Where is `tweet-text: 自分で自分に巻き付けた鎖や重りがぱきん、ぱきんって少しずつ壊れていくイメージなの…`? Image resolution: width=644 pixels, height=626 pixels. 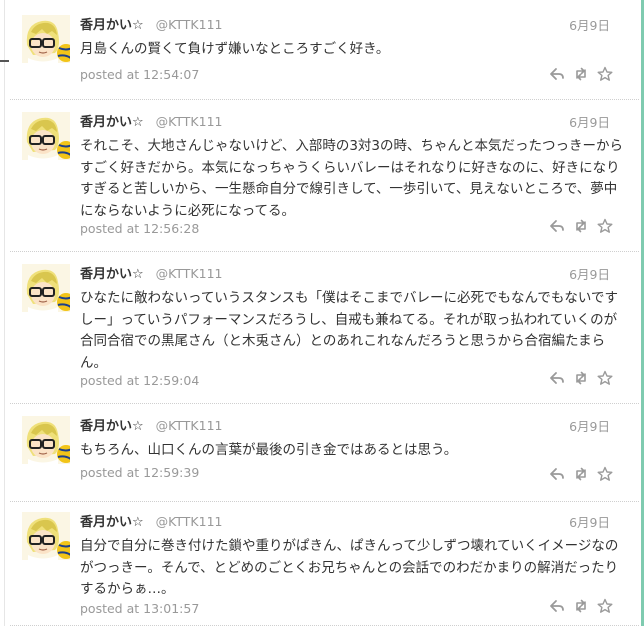 tweet-text: 自分で自分に巻き付けた鎖や重りがぱきん、ぱきんって少しずつ壊れていくイメージなの… is located at coordinates (349, 567).